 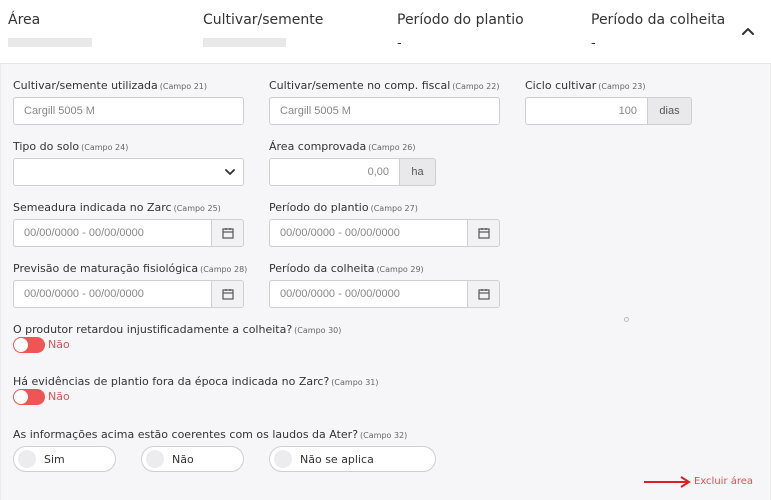 I want to click on semeadura-calendar-button, so click(x=228, y=233).